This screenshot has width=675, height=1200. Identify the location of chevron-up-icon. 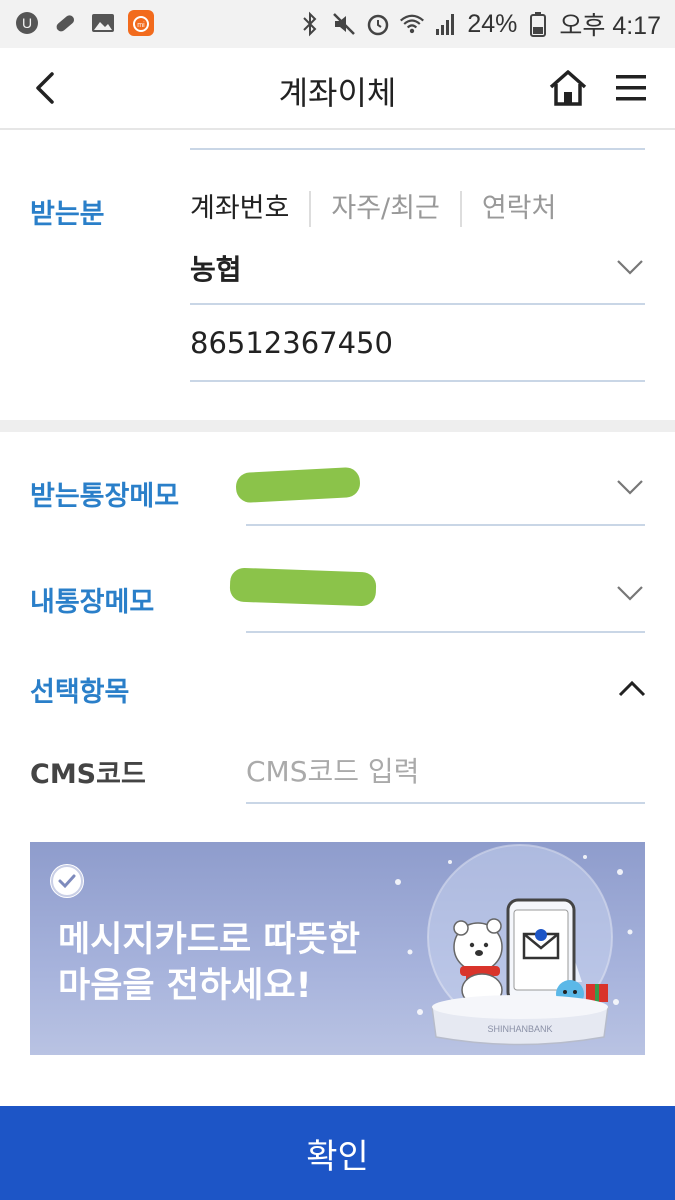
(632, 689).